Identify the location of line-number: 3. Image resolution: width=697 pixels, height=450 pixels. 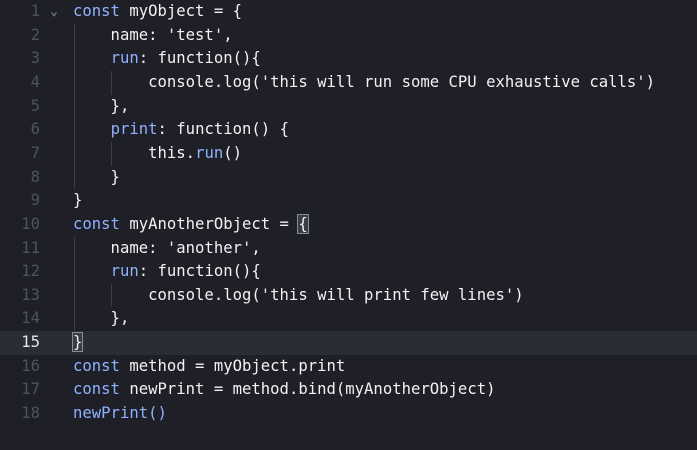
(20, 59).